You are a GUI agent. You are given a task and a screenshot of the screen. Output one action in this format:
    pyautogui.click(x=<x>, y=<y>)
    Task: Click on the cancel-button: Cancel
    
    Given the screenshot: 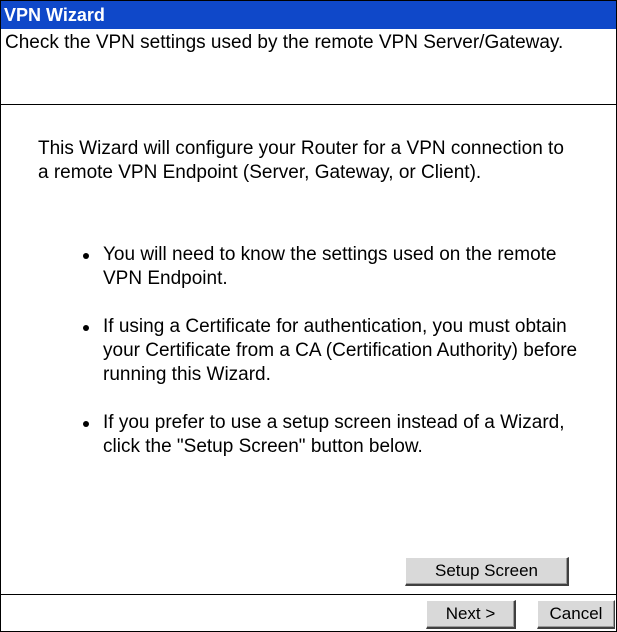 What is the action you would take?
    pyautogui.click(x=576, y=614)
    